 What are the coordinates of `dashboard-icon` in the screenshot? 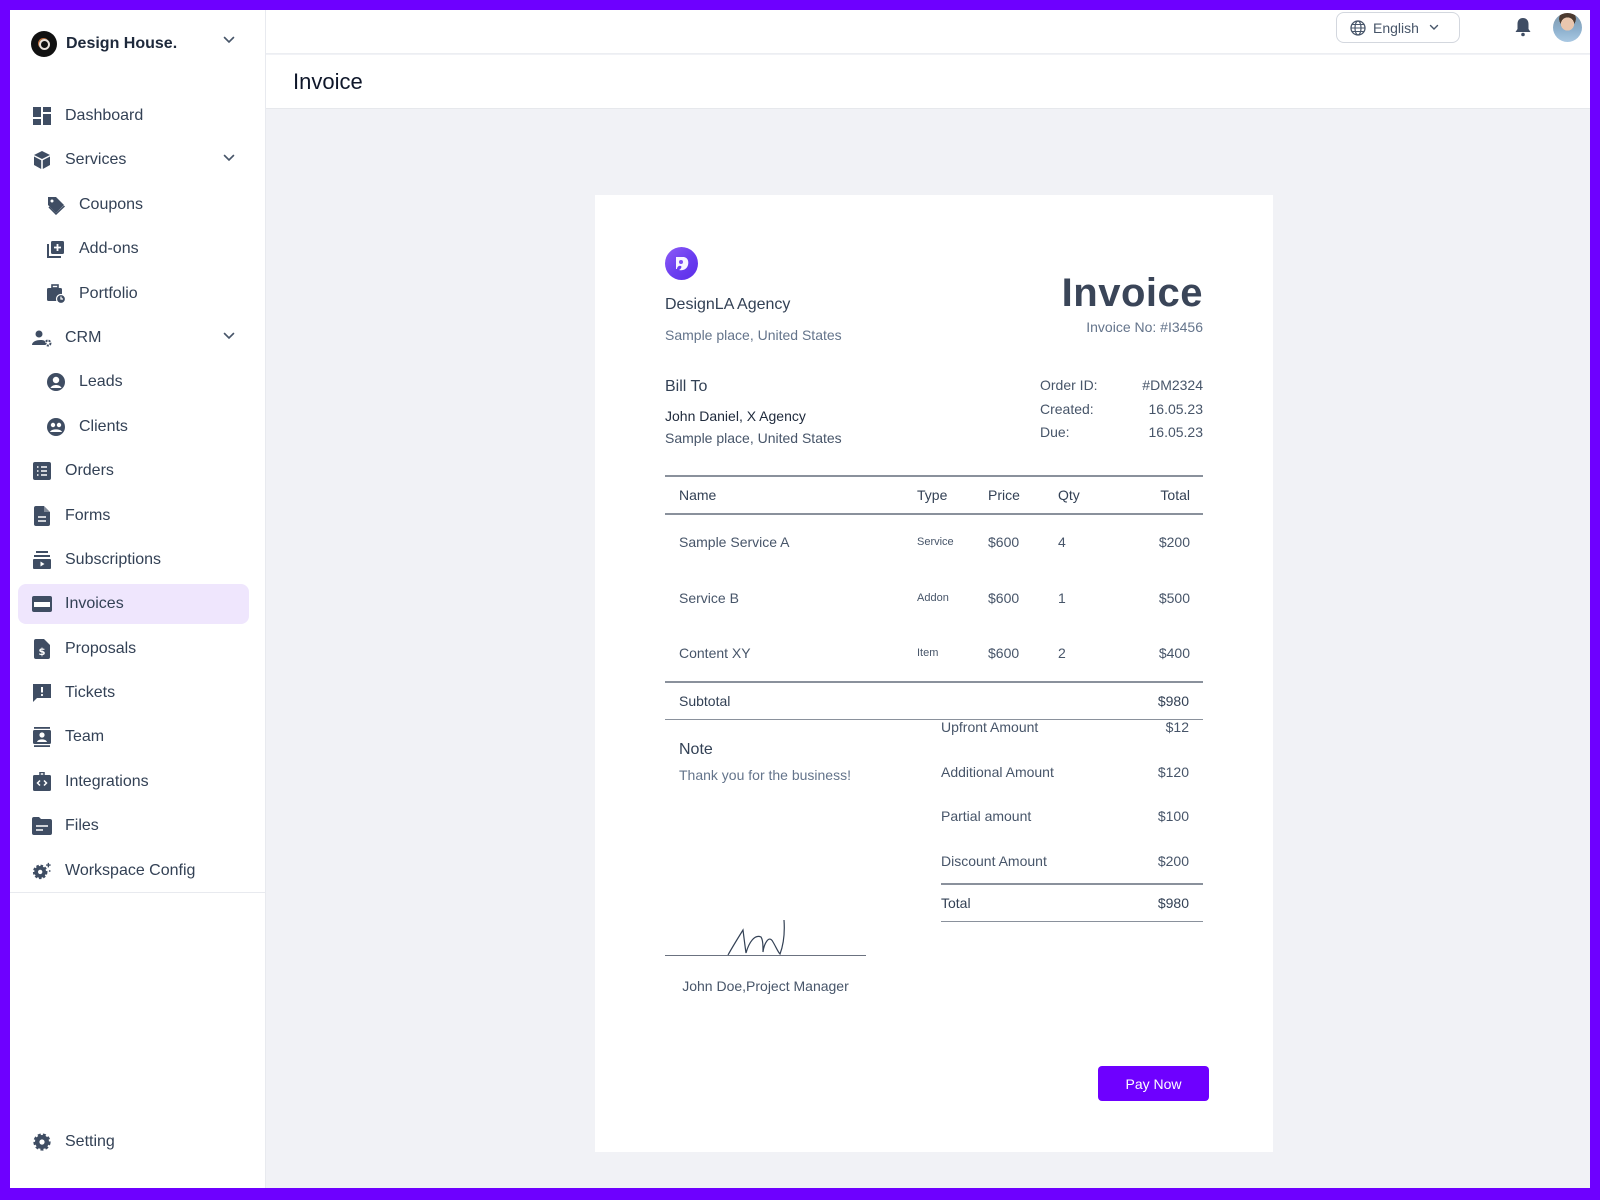 It's located at (42, 116).